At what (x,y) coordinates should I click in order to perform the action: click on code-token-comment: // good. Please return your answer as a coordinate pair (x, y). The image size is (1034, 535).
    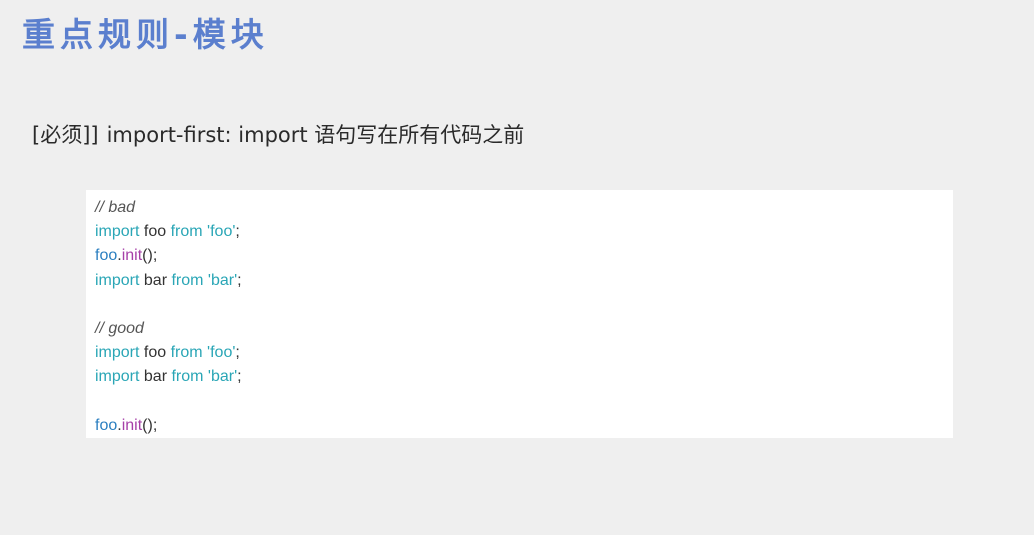
    Looking at the image, I should click on (119, 328).